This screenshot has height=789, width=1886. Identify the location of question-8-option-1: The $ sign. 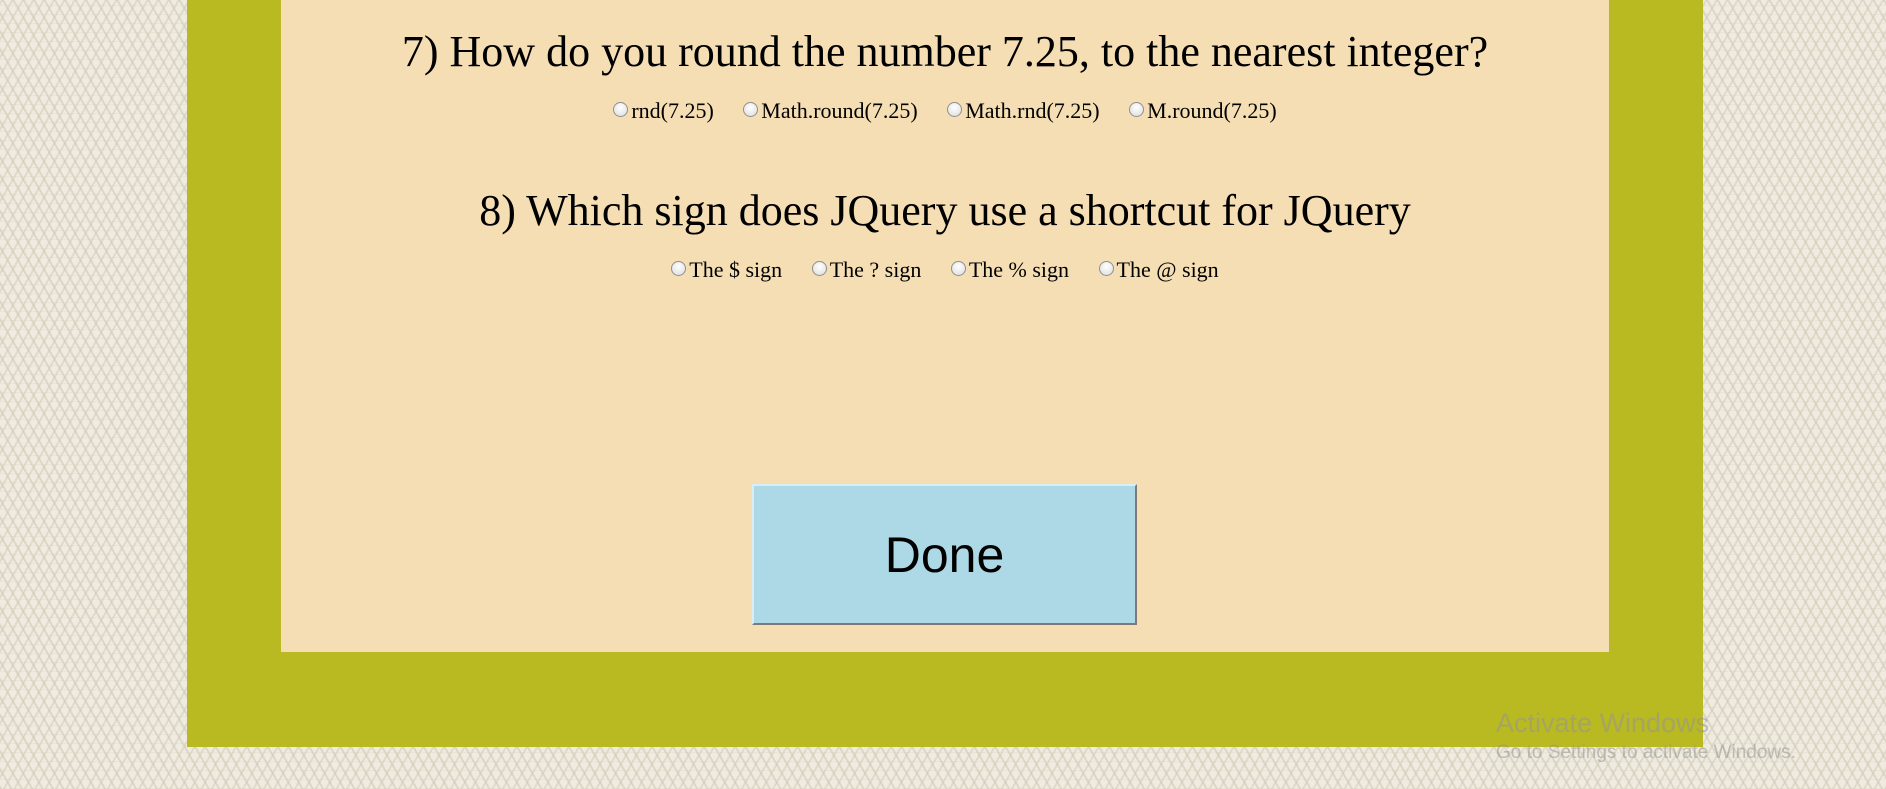
(726, 270).